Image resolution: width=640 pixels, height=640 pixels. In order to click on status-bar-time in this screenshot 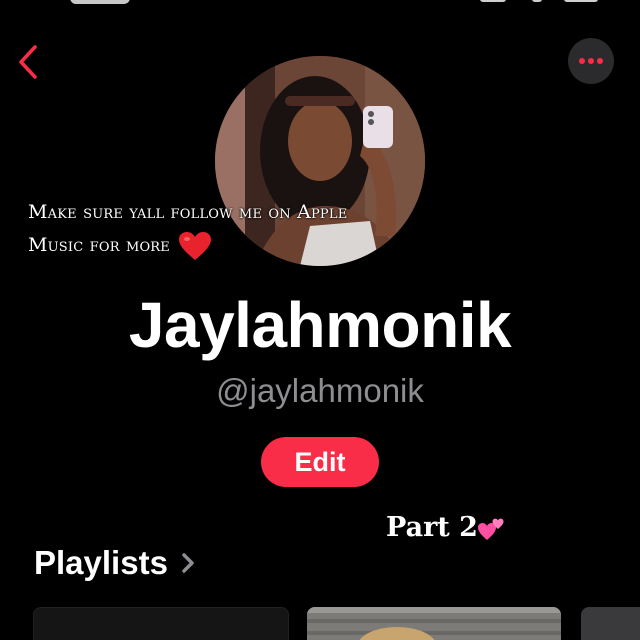, I will do `click(100, 2)`.